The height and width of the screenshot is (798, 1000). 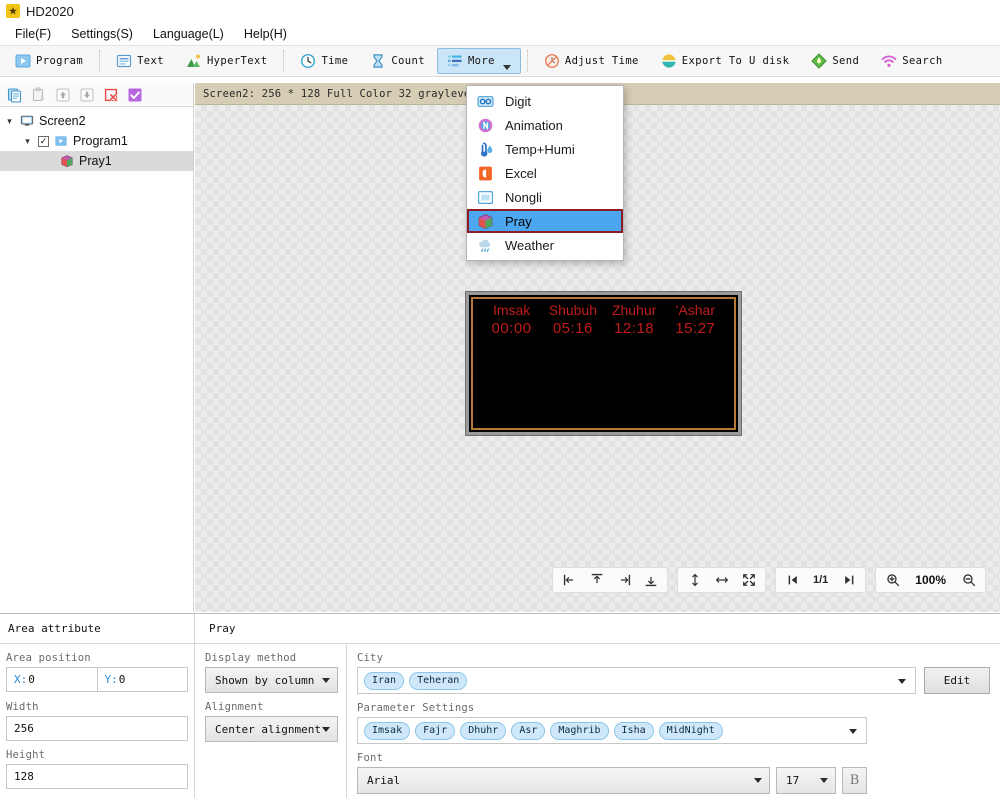 What do you see at coordinates (135, 95) in the screenshot?
I see `confirm-button` at bounding box center [135, 95].